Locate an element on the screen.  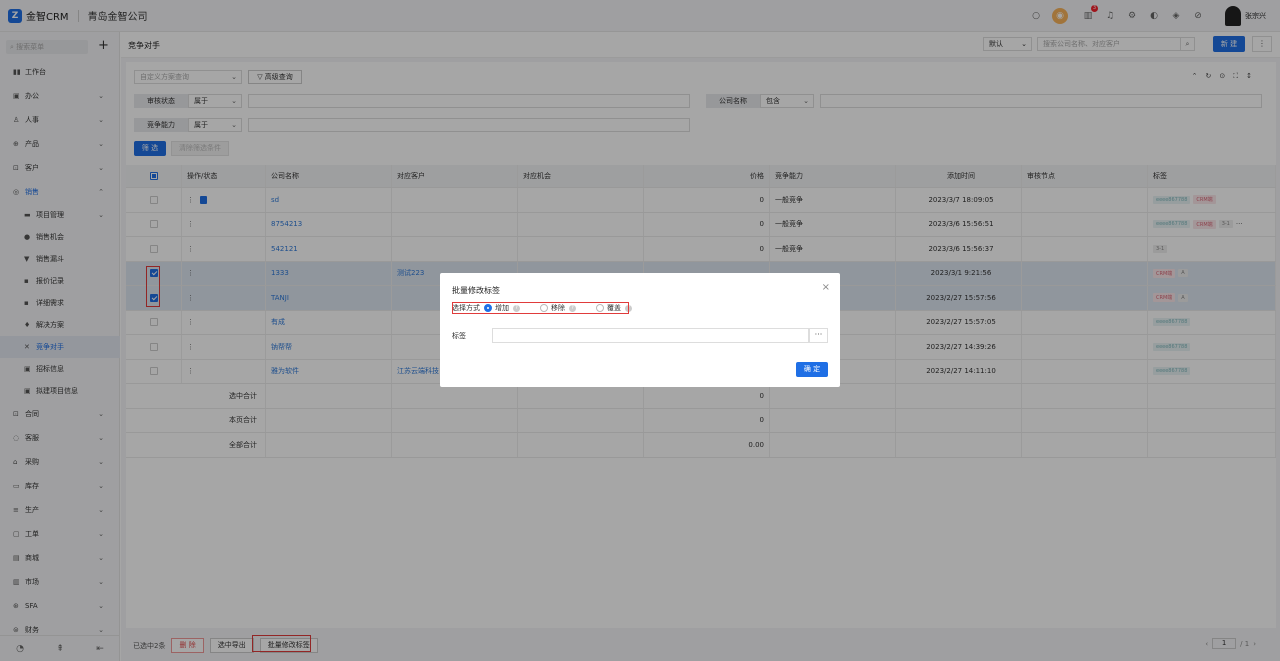
highlight-mode-row is located at coordinates (540, 308).